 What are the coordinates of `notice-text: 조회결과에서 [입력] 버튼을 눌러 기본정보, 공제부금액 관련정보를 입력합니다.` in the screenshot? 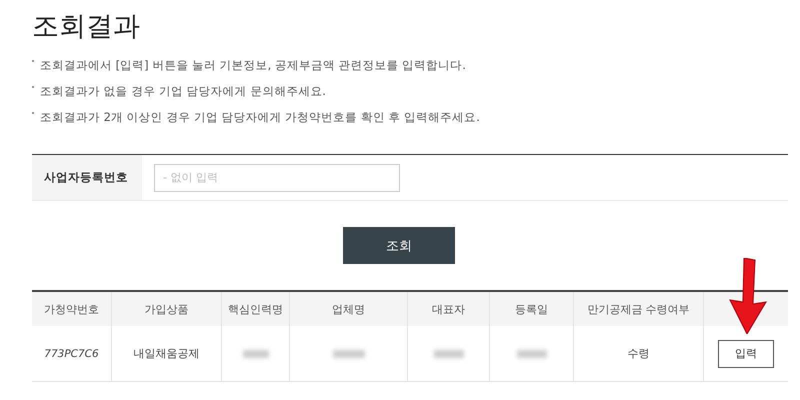 It's located at (253, 65).